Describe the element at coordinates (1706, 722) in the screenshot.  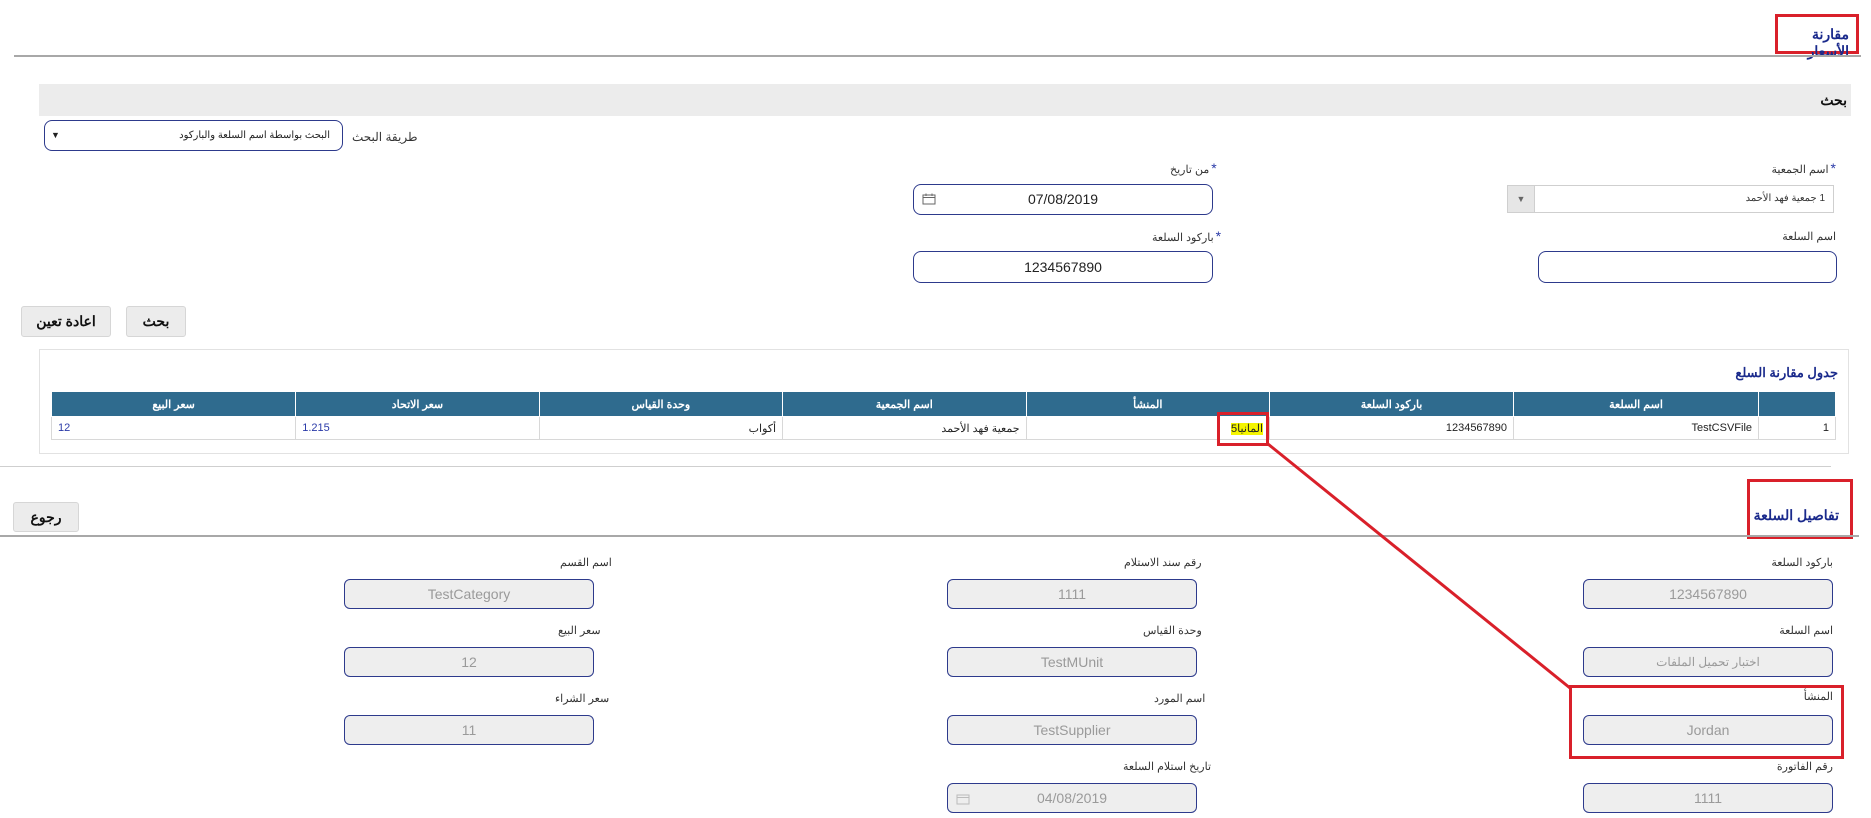
I see `annotation-box-origin-field` at that location.